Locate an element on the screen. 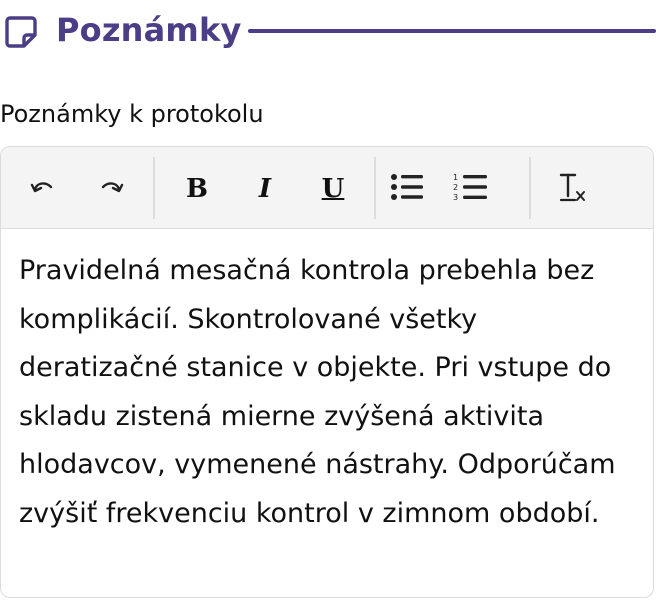 The height and width of the screenshot is (600, 656). editor-toolbar: B I U 1 2 3 is located at coordinates (327, 188).